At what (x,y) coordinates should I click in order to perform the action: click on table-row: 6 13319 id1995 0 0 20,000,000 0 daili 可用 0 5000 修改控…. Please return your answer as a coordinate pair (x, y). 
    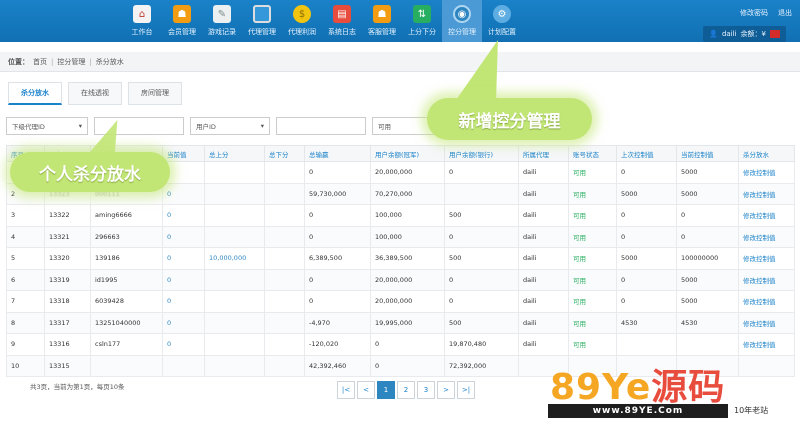
    Looking at the image, I should click on (400, 279).